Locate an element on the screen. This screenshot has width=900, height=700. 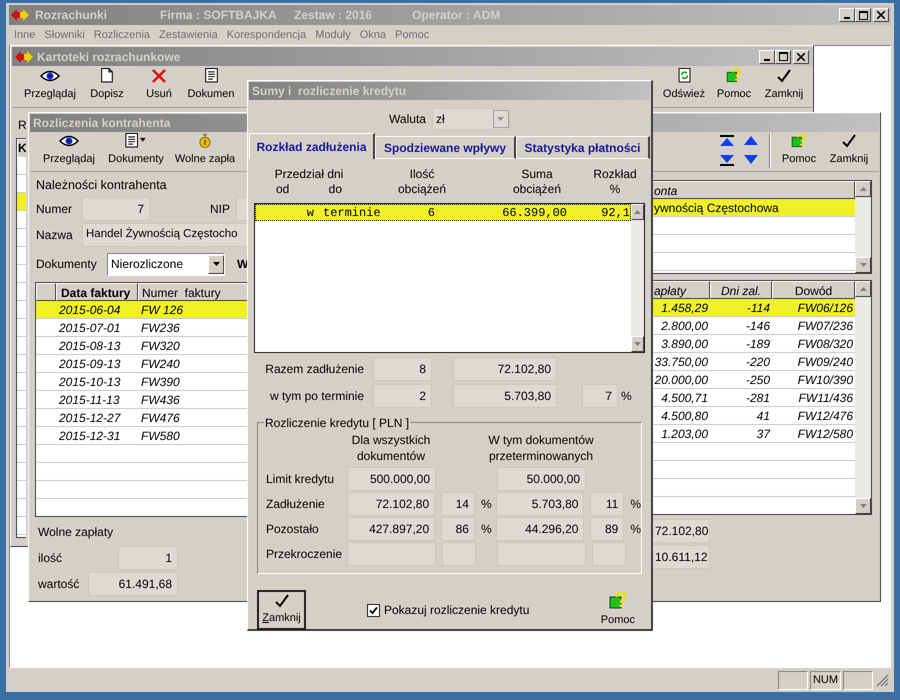
window-title: Rozrachunki is located at coordinates (71, 15).